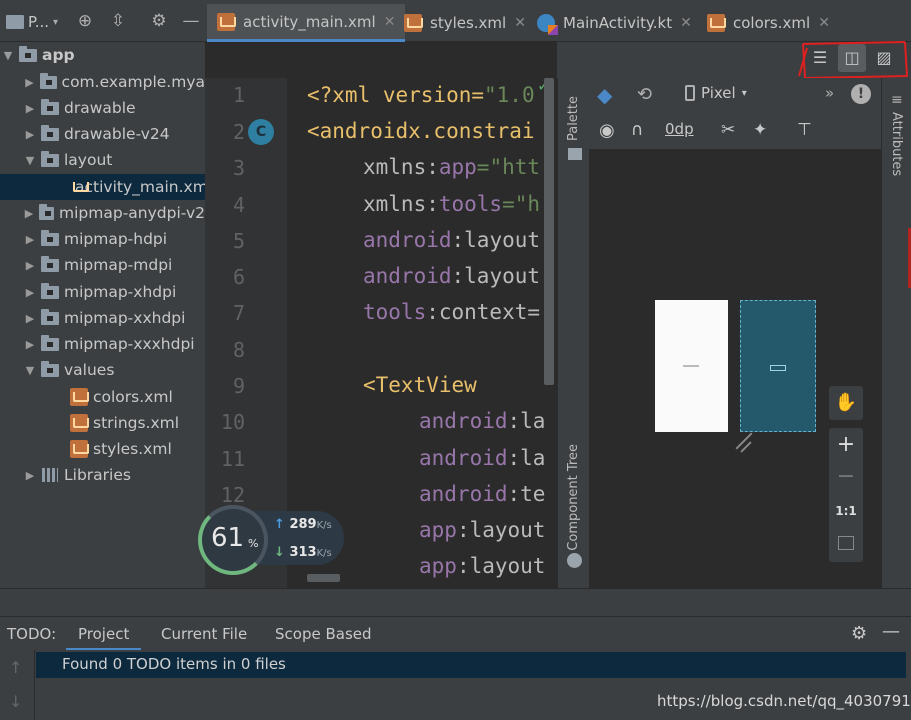 This screenshot has height=720, width=911. Describe the element at coordinates (15, 701) in the screenshot. I see `arrow-down-icon: ↓` at that location.